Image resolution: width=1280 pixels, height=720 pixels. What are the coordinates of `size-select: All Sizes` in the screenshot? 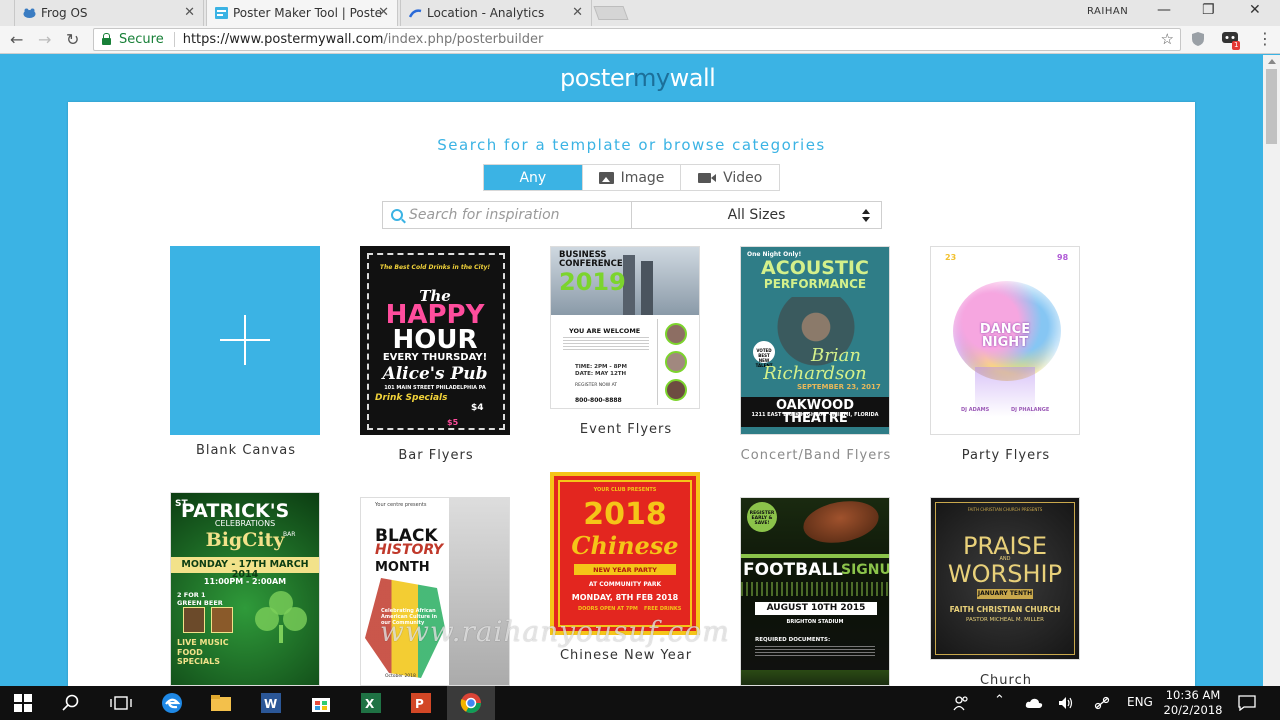 It's located at (756, 215).